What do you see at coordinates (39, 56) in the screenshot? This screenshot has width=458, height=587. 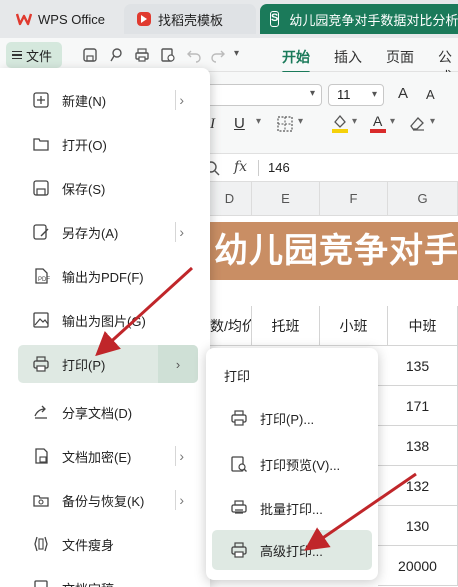 I see `file-menu-label: 文件` at bounding box center [39, 56].